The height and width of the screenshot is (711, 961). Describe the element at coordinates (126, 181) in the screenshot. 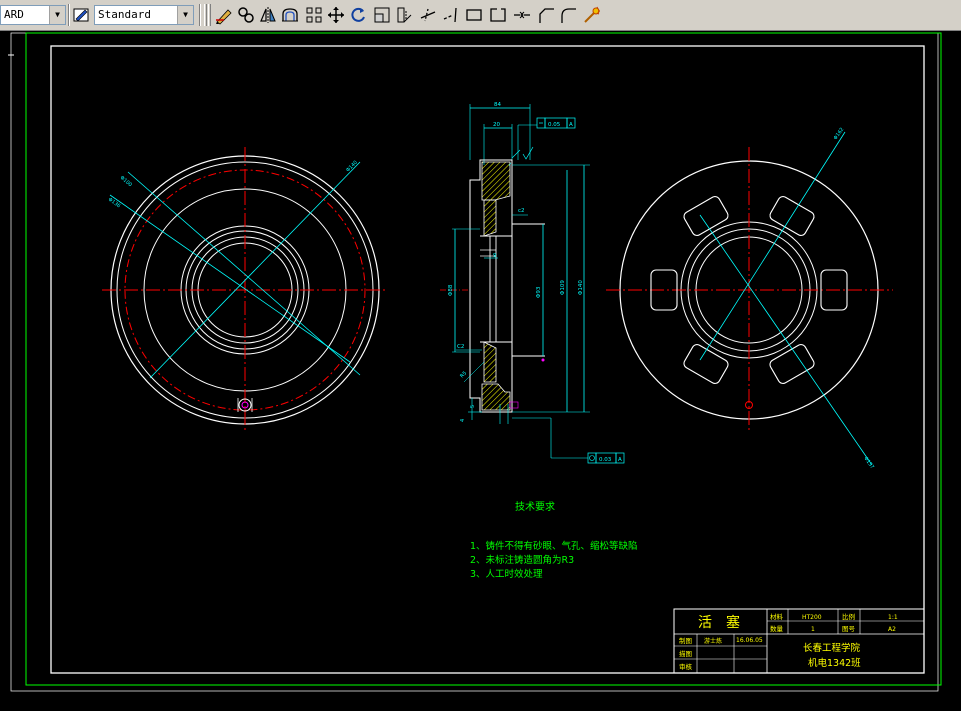

I see `left-dim-text-1: Φ100` at that location.